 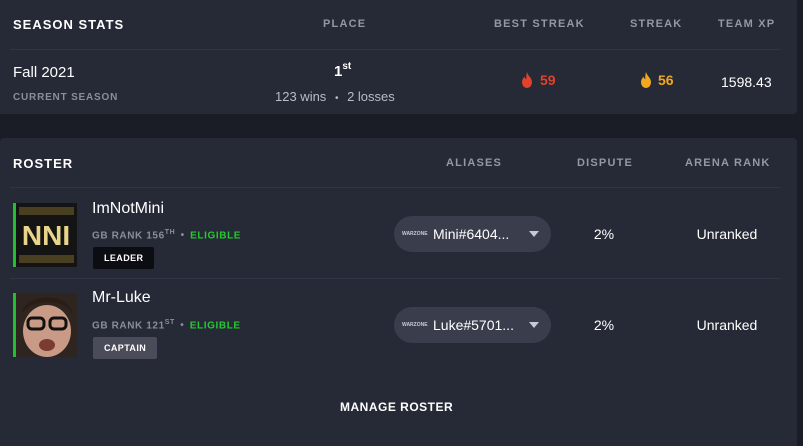 What do you see at coordinates (128, 236) in the screenshot?
I see `gb-rank-text: GB RANK 156` at bounding box center [128, 236].